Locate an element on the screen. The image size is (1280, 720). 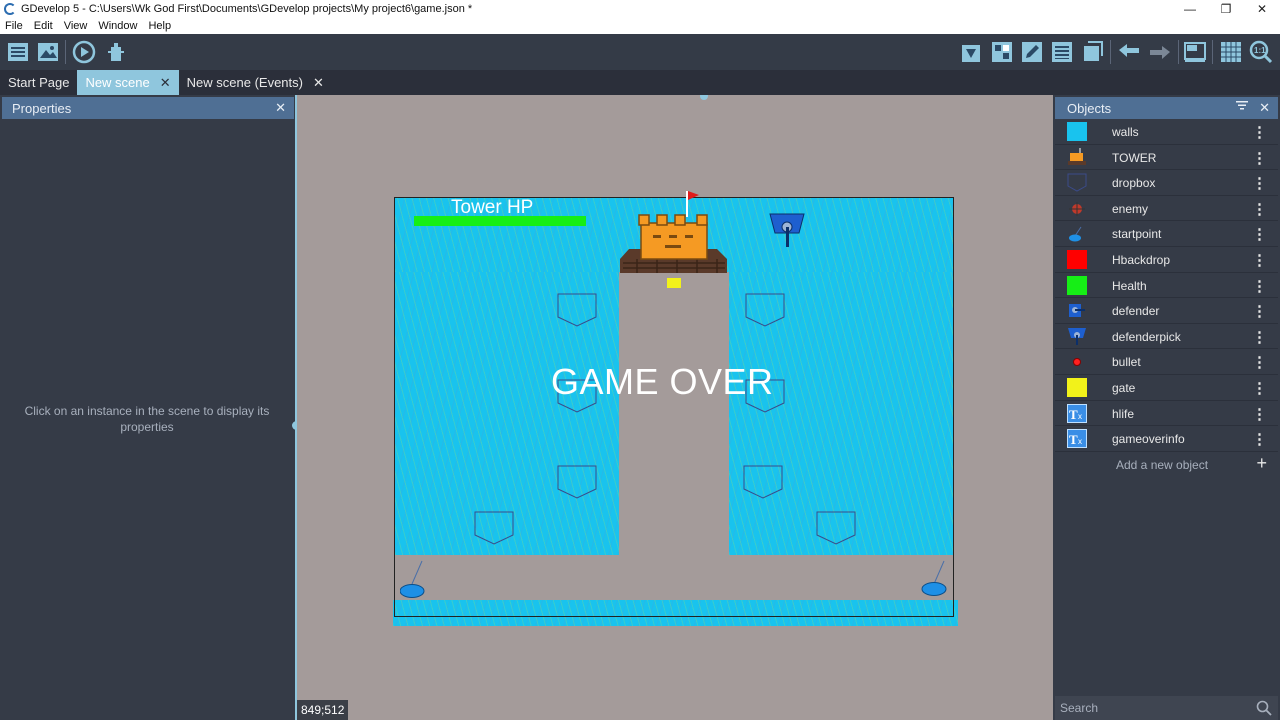
tab-start-page: Start Page is located at coordinates (38, 82).